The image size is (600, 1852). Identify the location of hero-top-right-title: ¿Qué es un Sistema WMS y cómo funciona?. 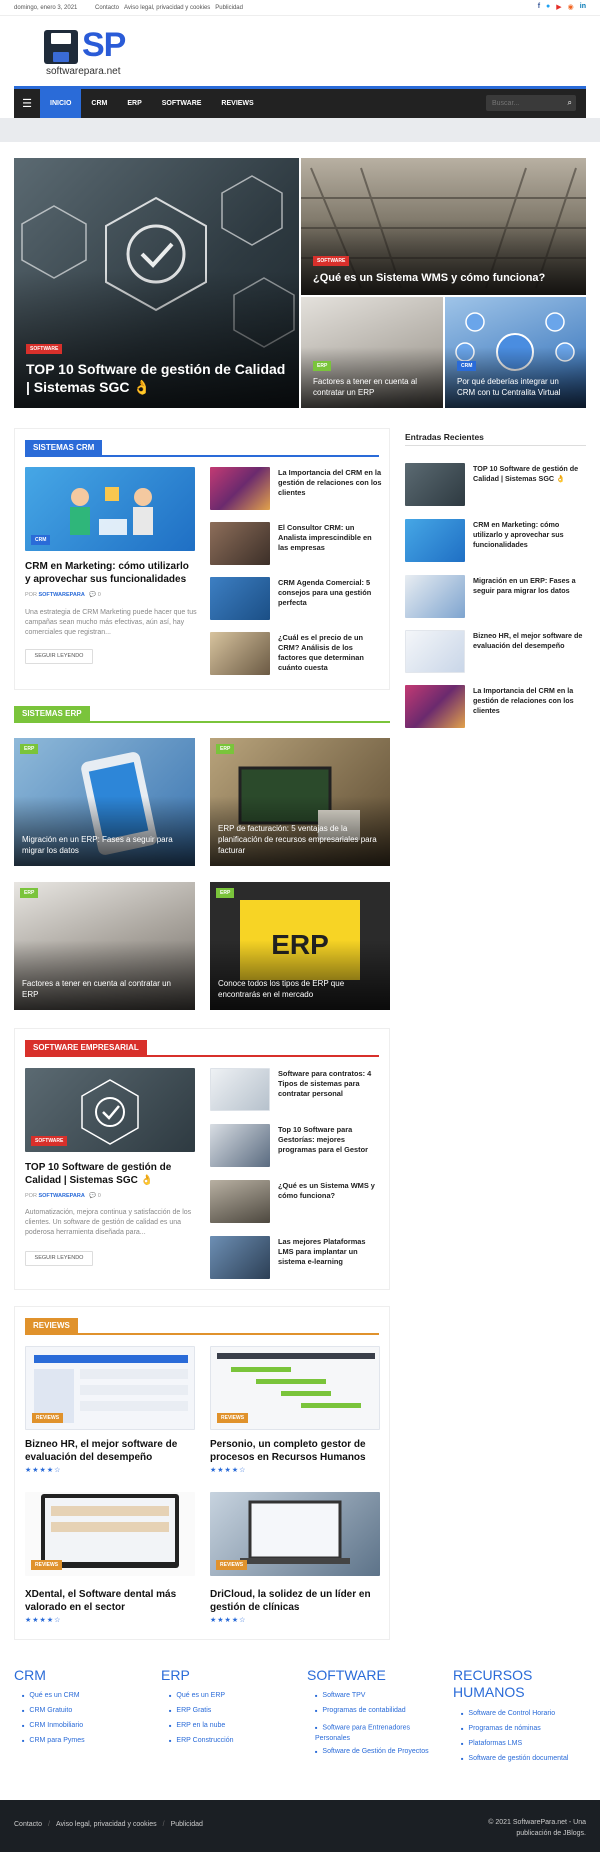
(444, 278).